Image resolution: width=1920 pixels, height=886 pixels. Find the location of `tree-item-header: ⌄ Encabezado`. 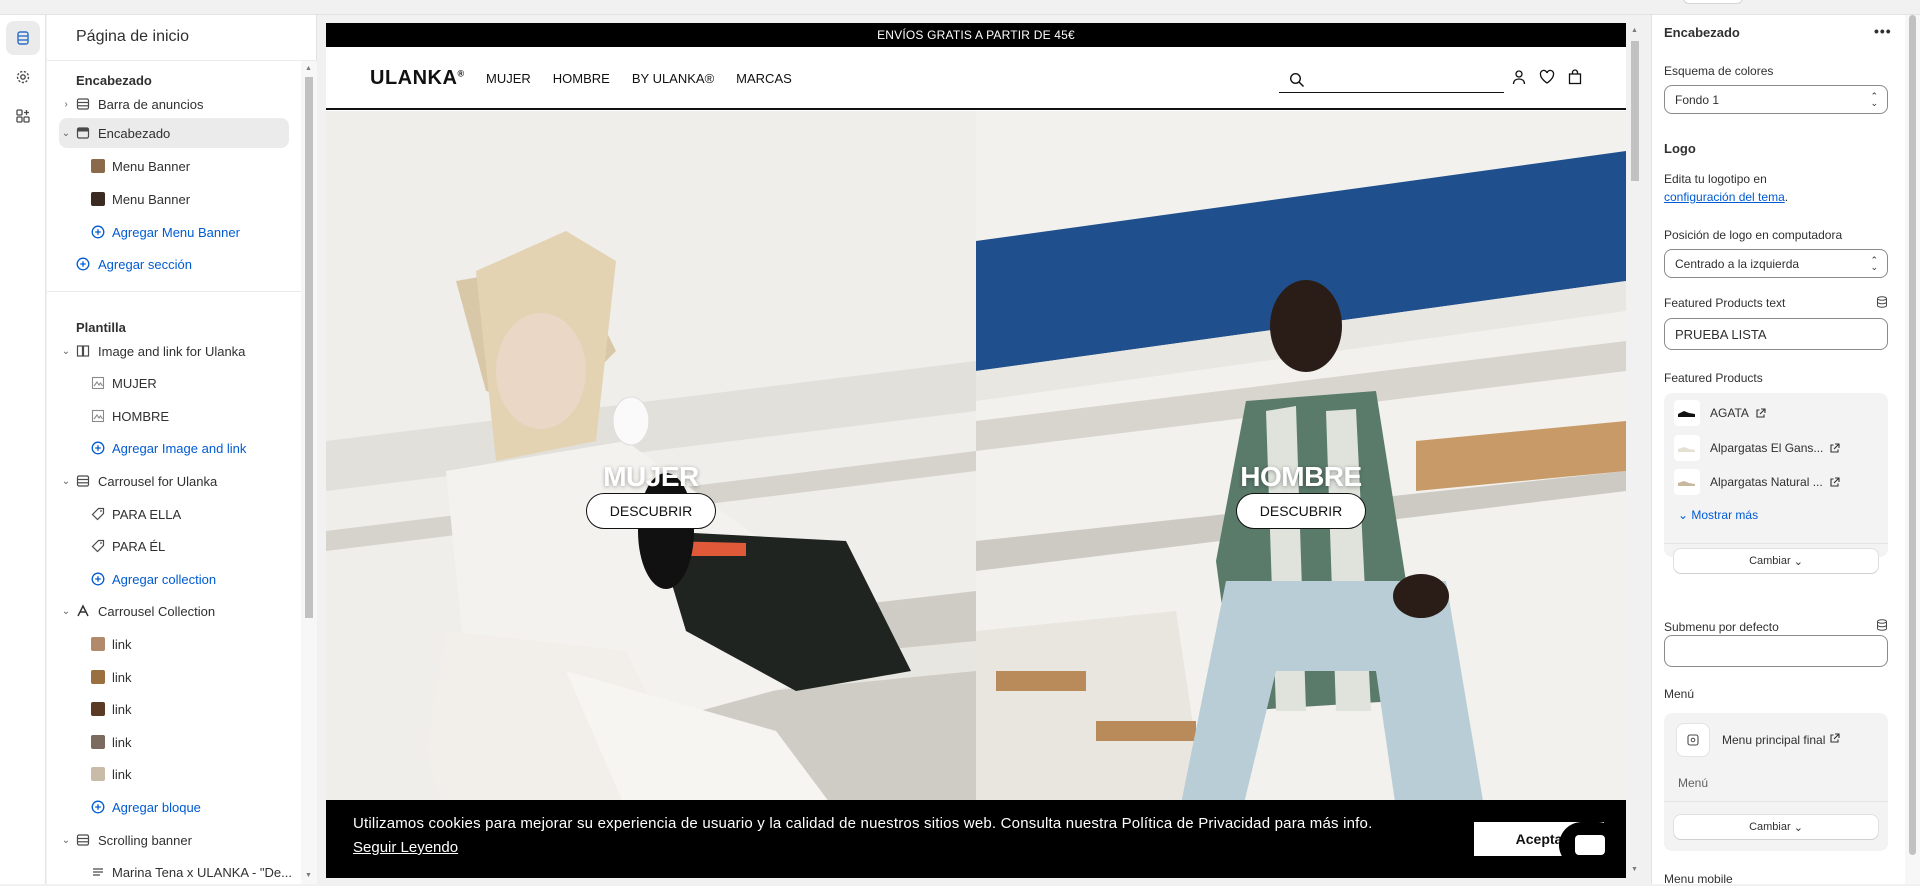

tree-item-header: ⌄ Encabezado is located at coordinates (174, 133).